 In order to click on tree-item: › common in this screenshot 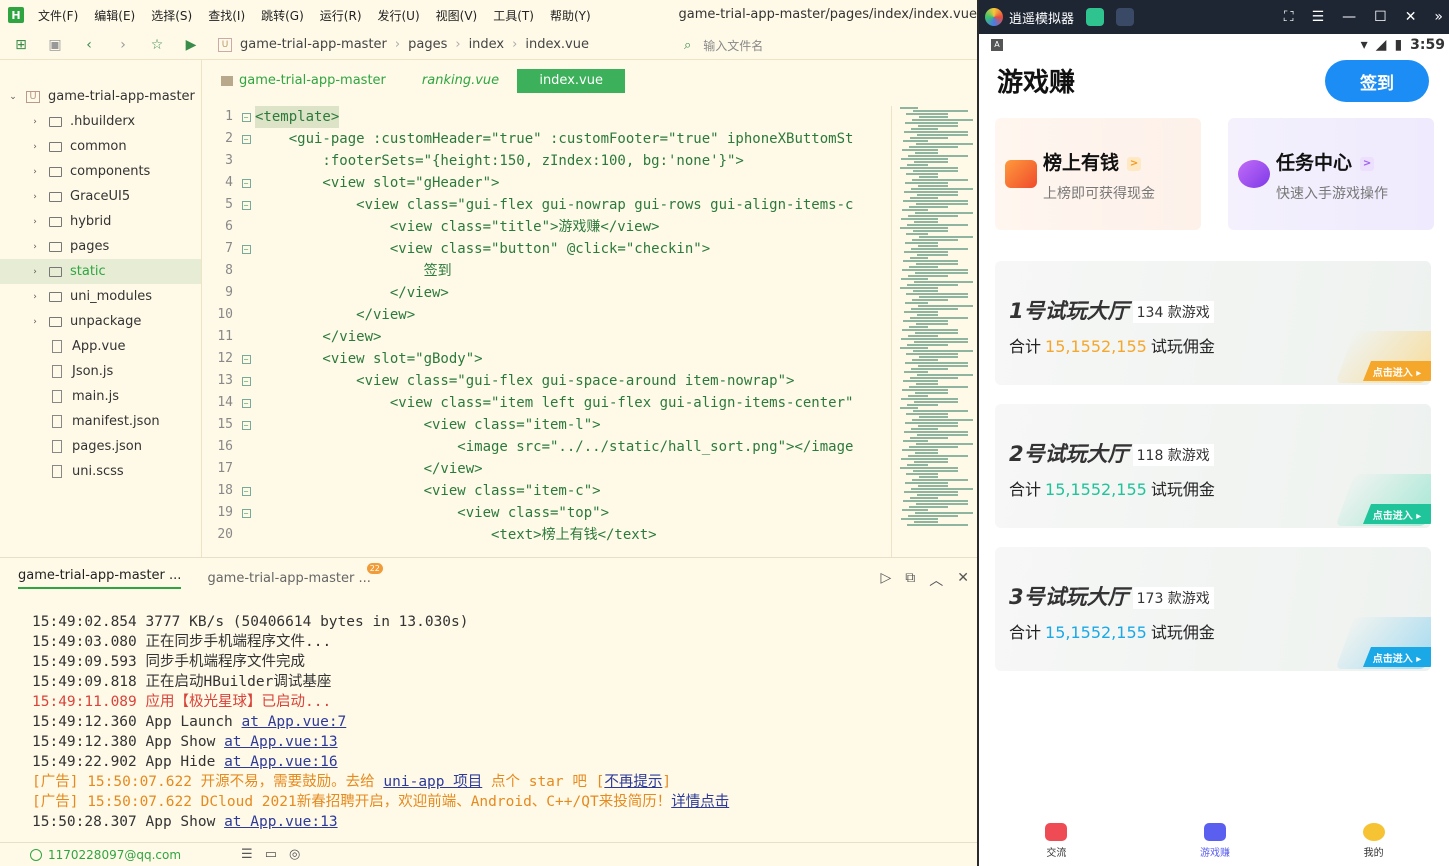, I will do `click(100, 146)`.